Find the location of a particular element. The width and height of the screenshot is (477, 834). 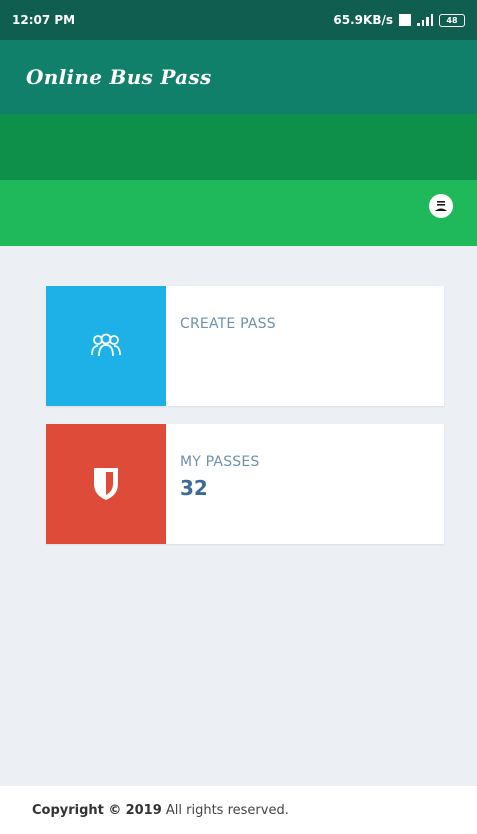

profile-button is located at coordinates (441, 206).